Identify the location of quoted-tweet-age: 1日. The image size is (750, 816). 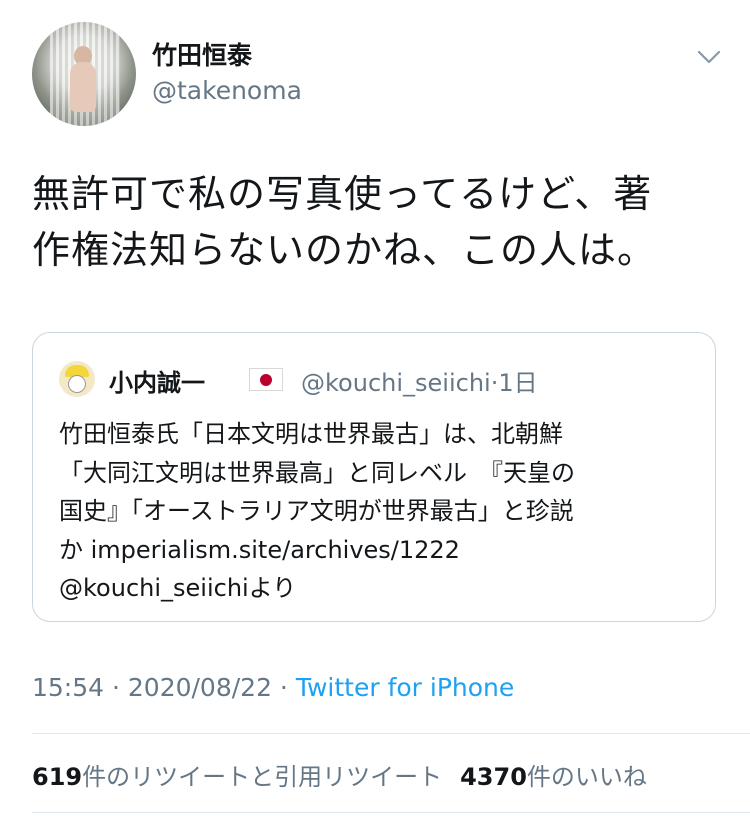
(518, 383).